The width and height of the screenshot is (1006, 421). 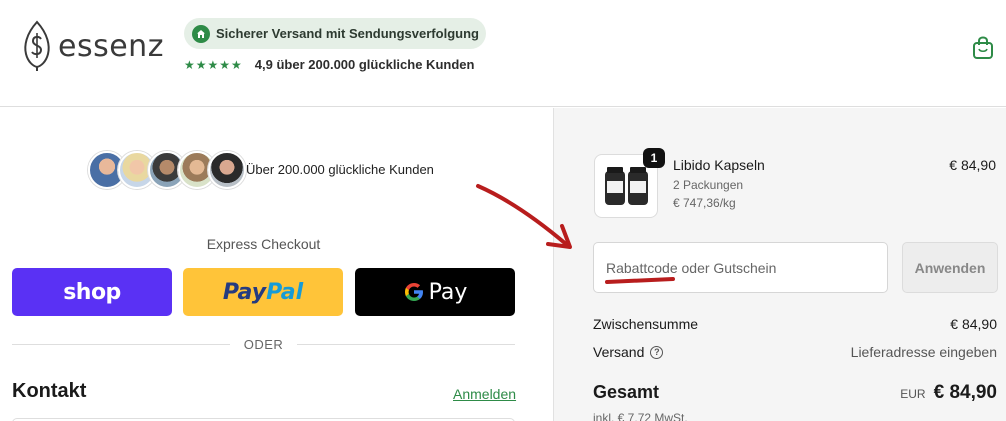 I want to click on product-unit-price: € 747,36/kg, so click(x=704, y=203).